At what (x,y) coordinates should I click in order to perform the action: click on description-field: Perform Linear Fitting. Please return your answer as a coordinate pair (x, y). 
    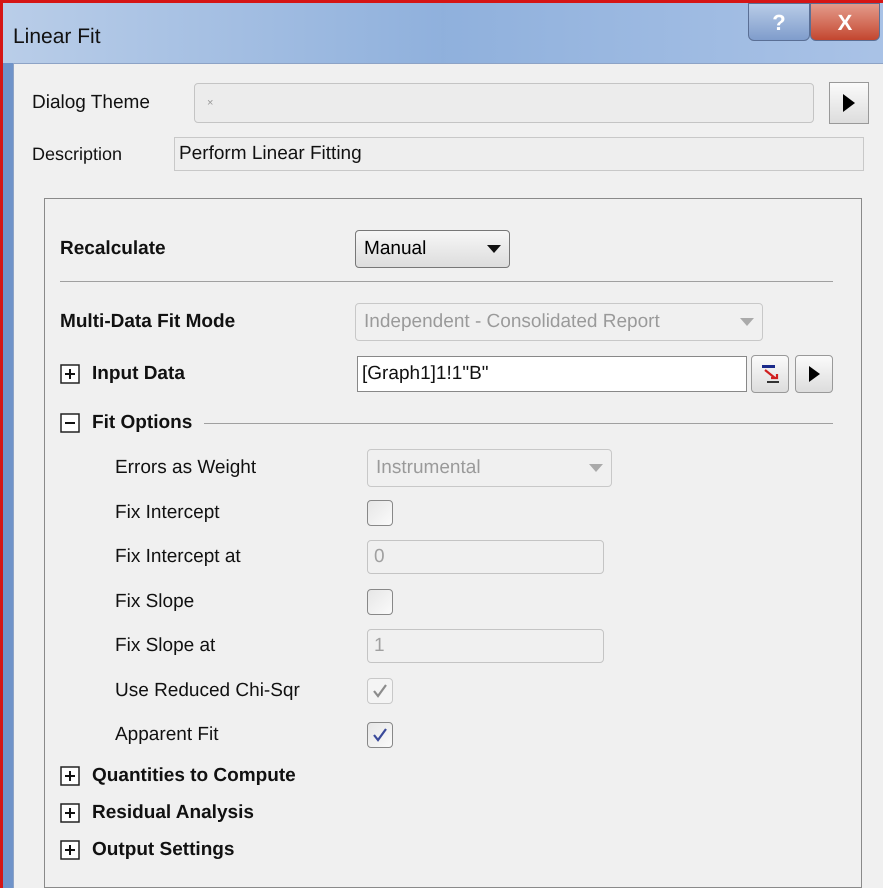
    Looking at the image, I should click on (519, 154).